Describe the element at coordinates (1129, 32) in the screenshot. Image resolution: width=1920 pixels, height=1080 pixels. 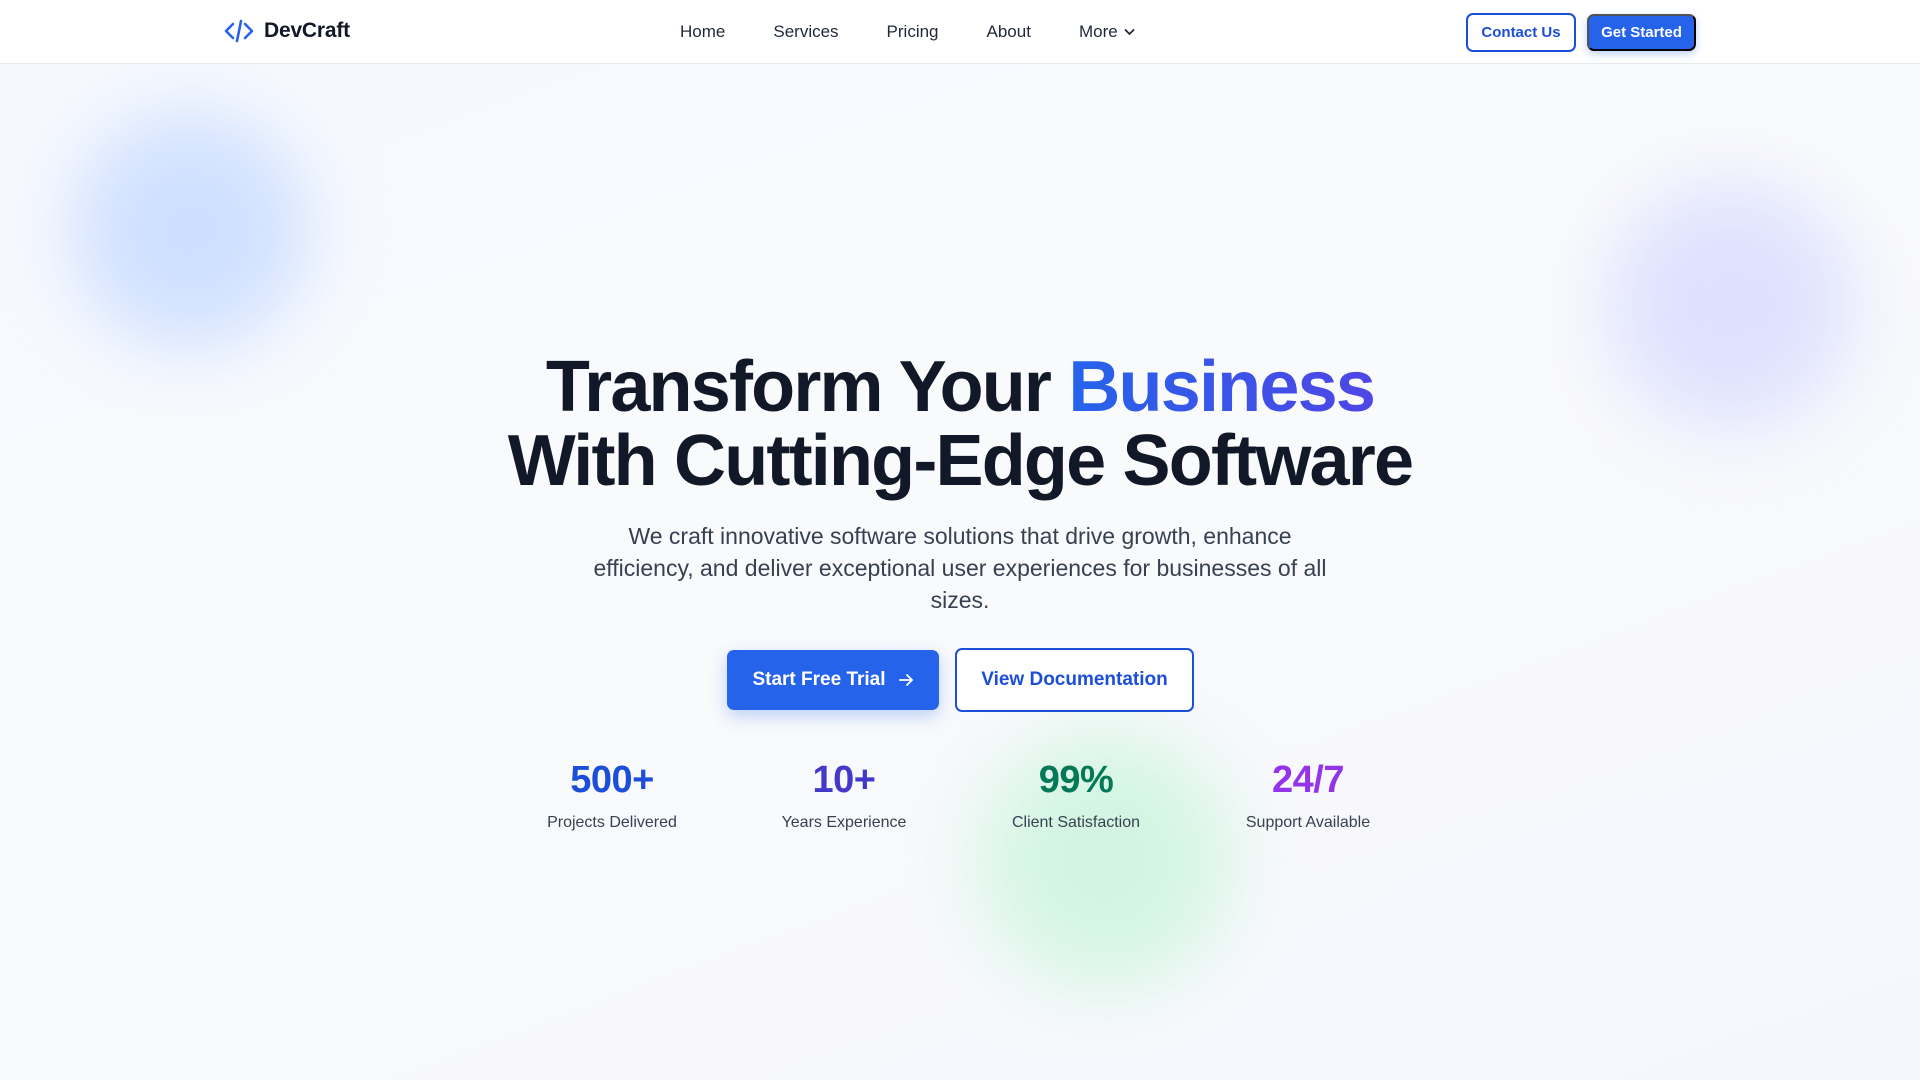
I see `chevron-down-icon` at that location.